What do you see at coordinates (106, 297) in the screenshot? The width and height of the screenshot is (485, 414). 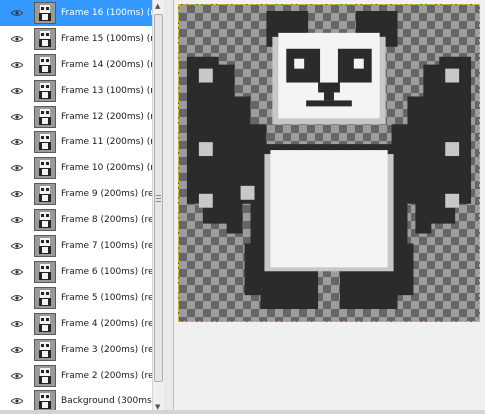 I see `layer-name: Frame 5 (100ms) (replace)` at bounding box center [106, 297].